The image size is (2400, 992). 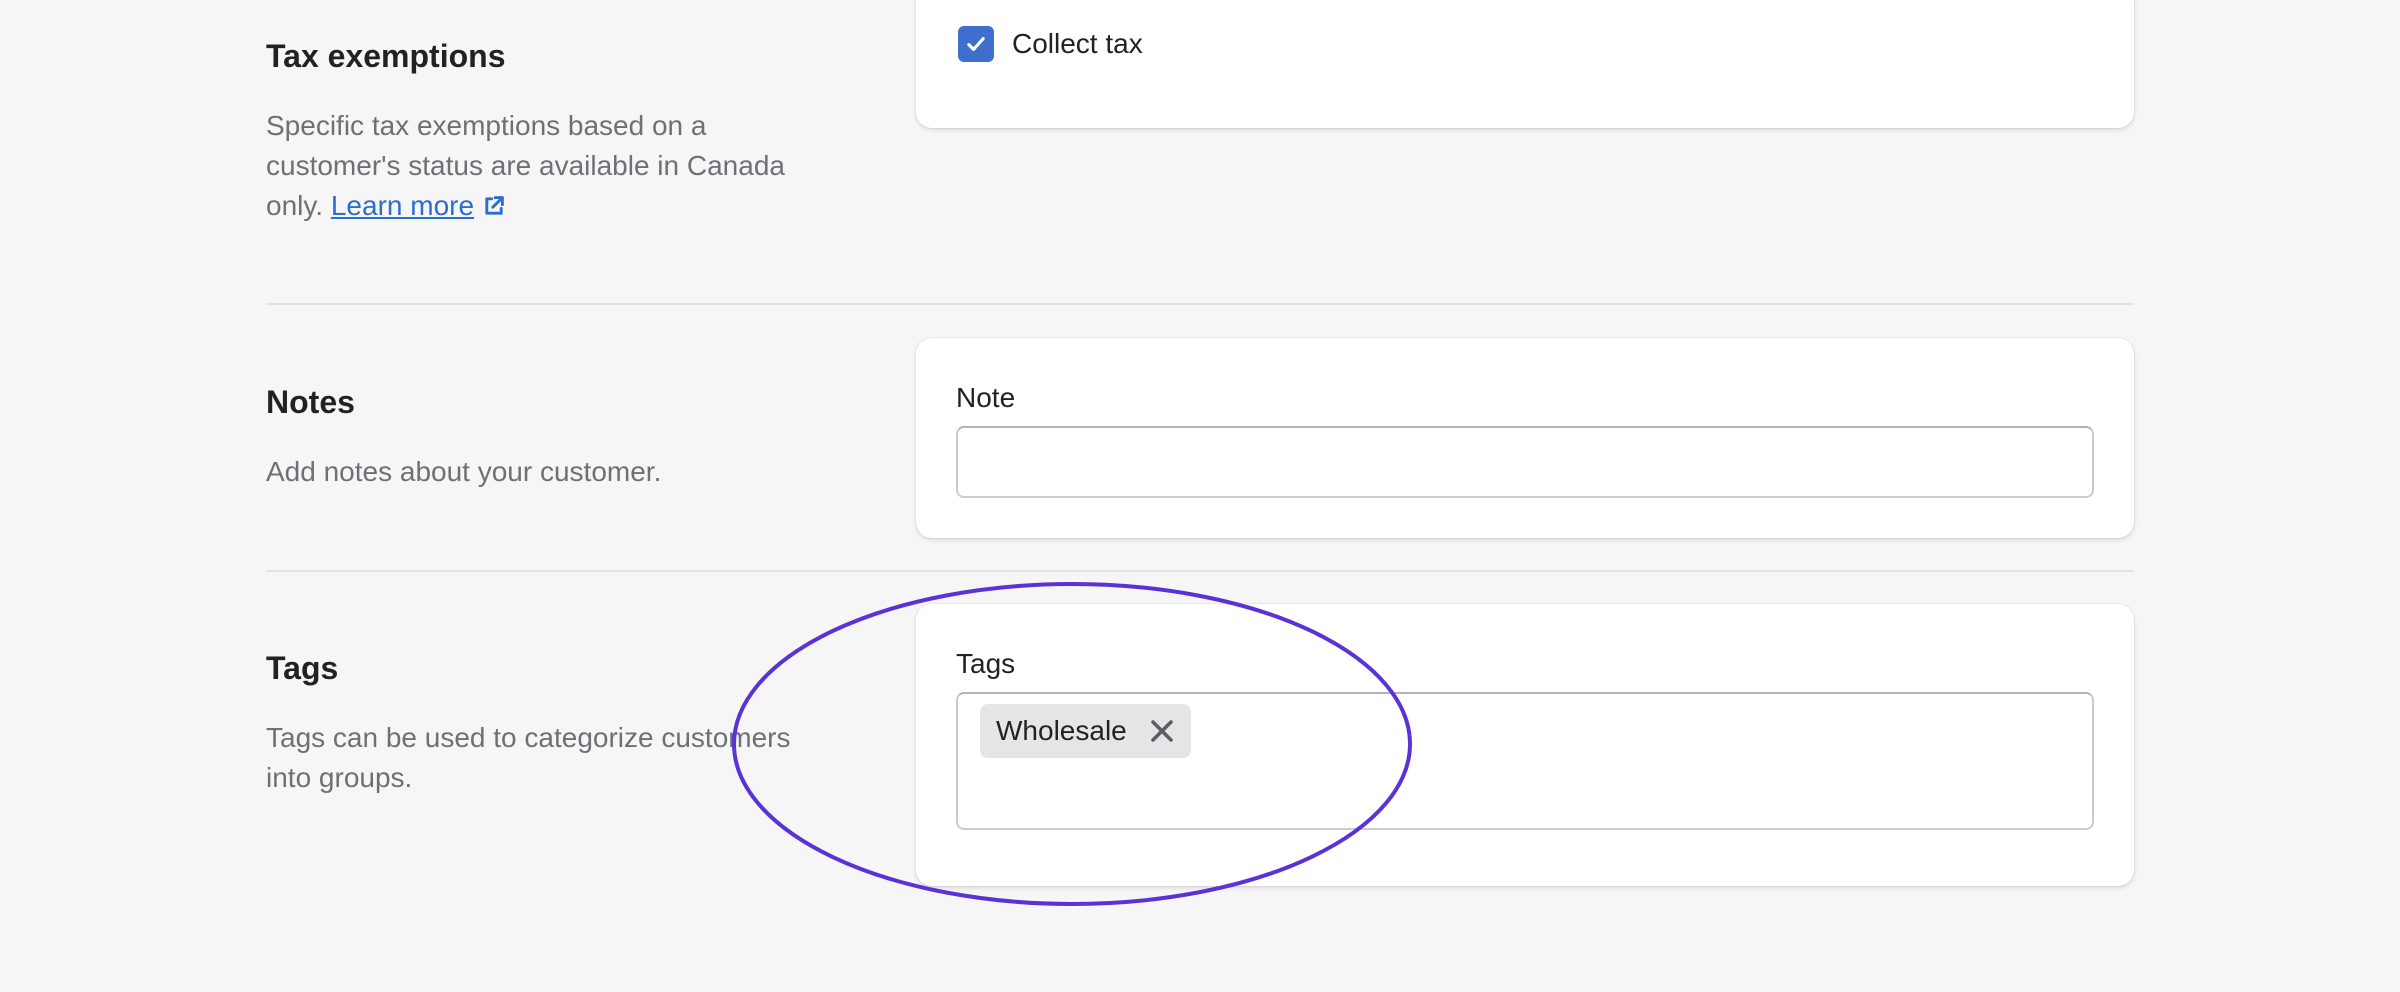 What do you see at coordinates (1525, 462) in the screenshot?
I see `note-input` at bounding box center [1525, 462].